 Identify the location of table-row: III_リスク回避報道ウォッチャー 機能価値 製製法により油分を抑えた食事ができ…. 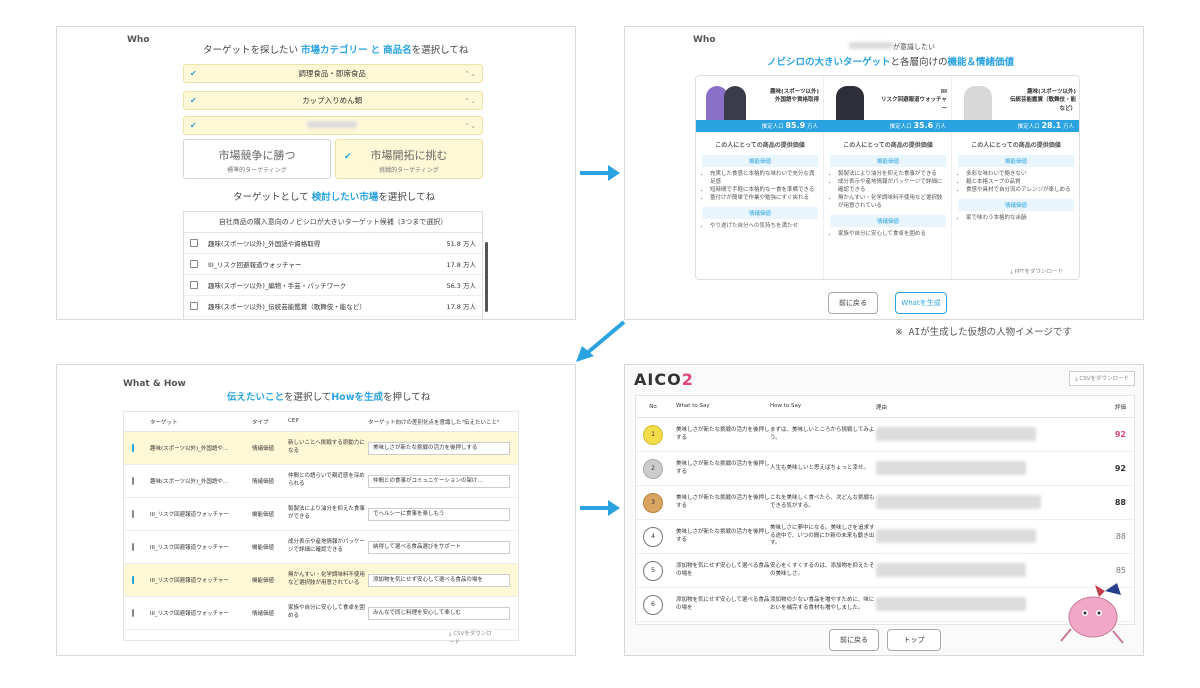
(321, 514).